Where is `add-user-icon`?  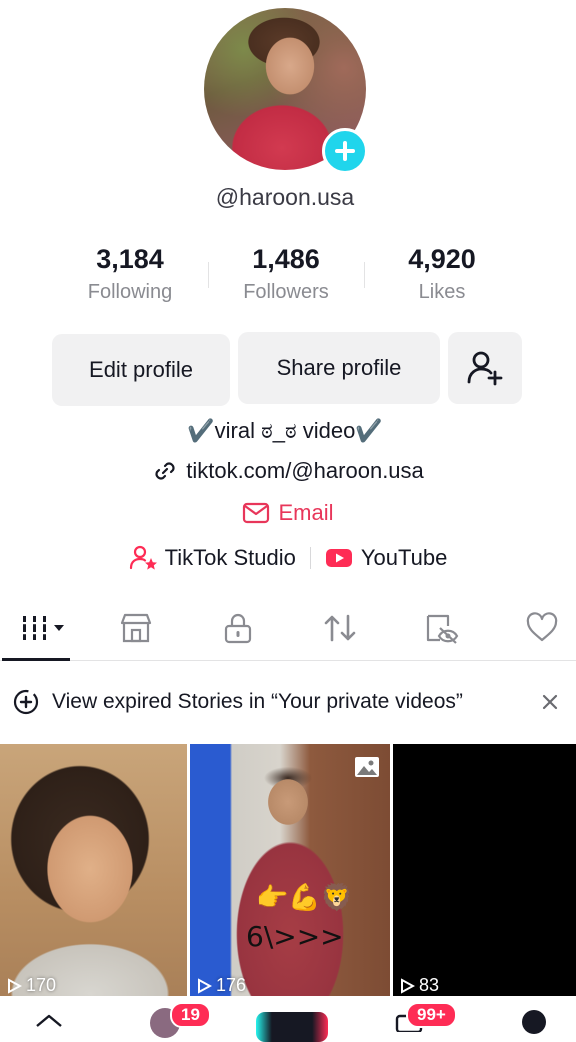 add-user-icon is located at coordinates (485, 368).